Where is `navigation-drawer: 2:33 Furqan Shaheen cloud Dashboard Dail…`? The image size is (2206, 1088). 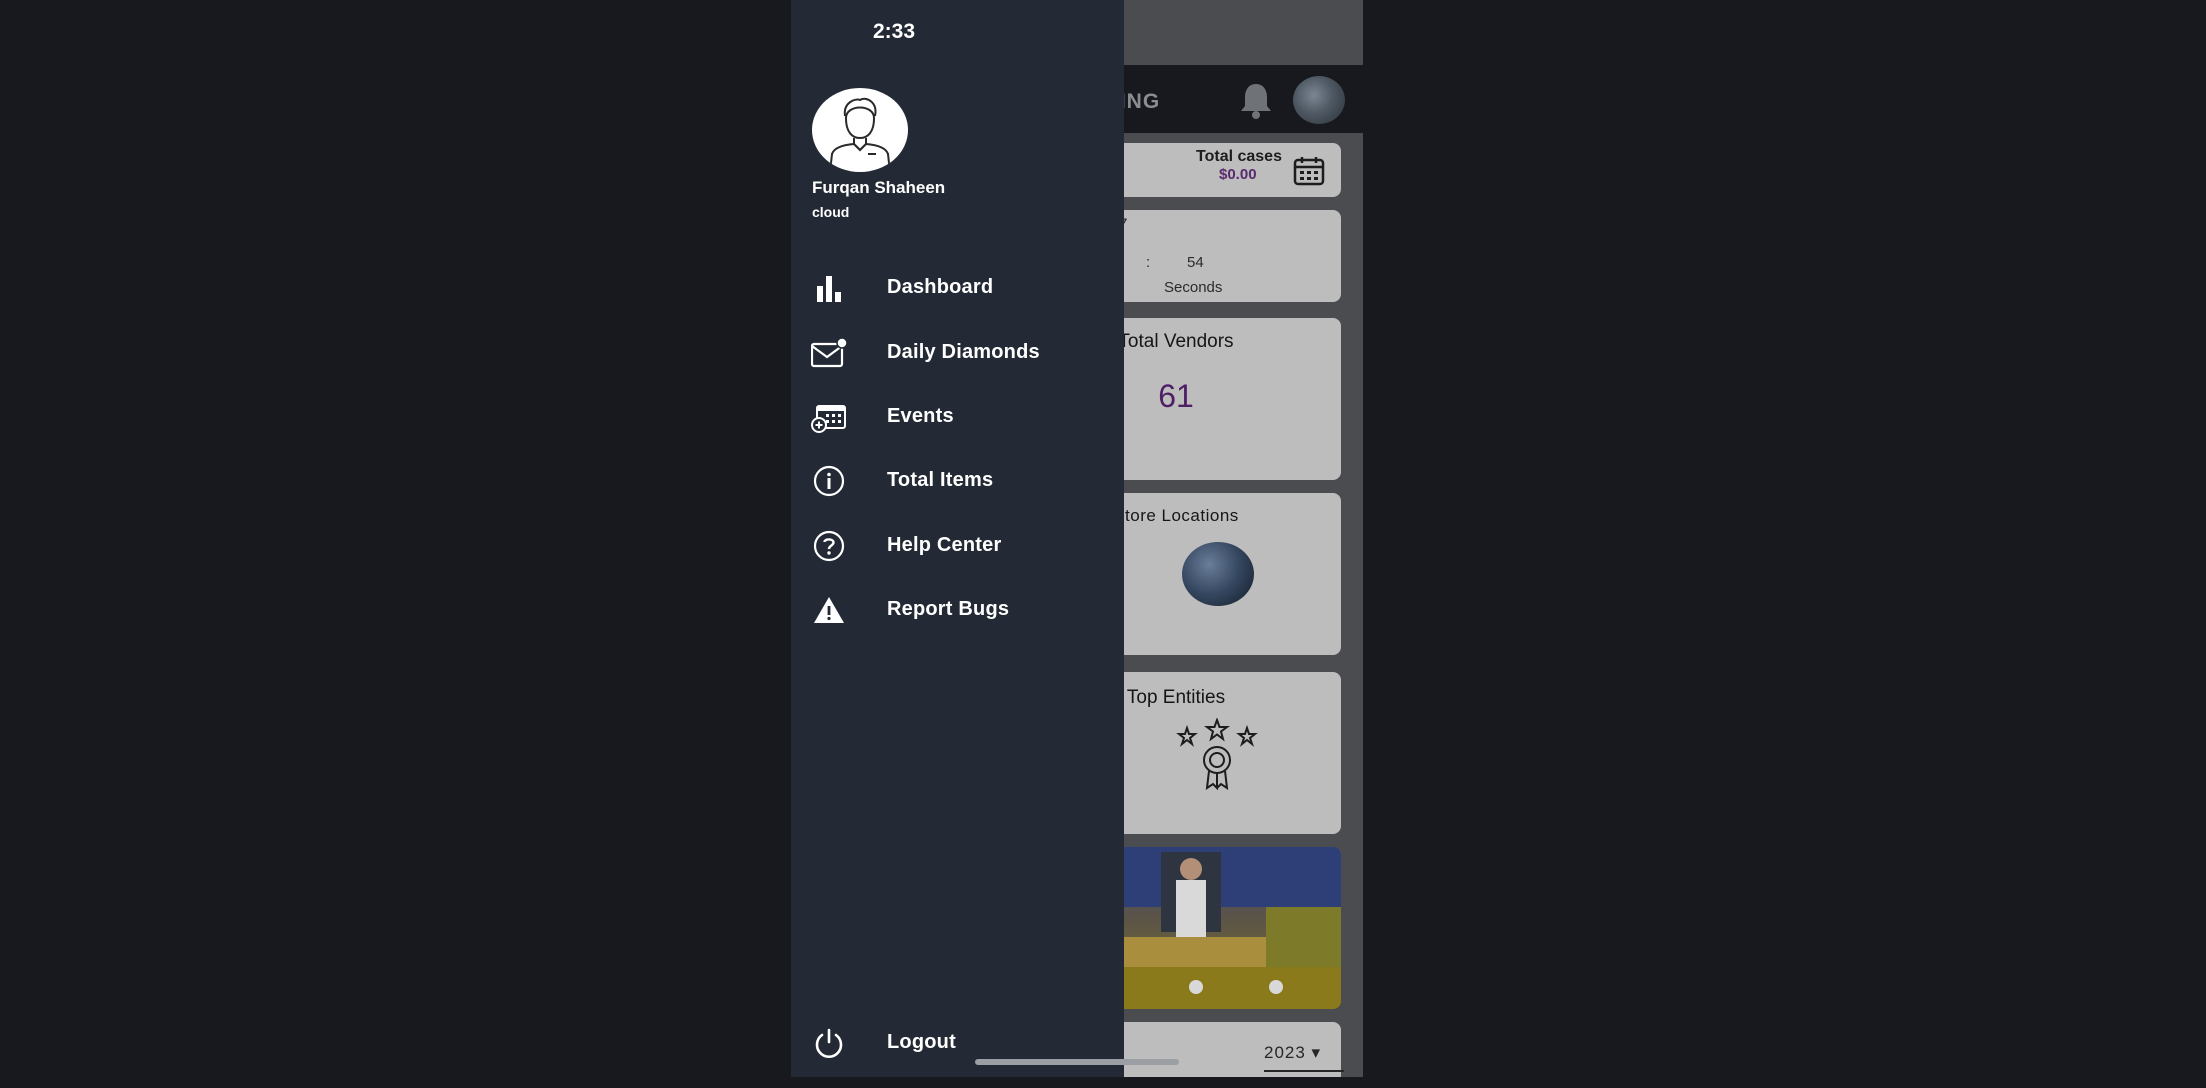
navigation-drawer: 2:33 Furqan Shaheen cloud Dashboard Dail… is located at coordinates (957, 538).